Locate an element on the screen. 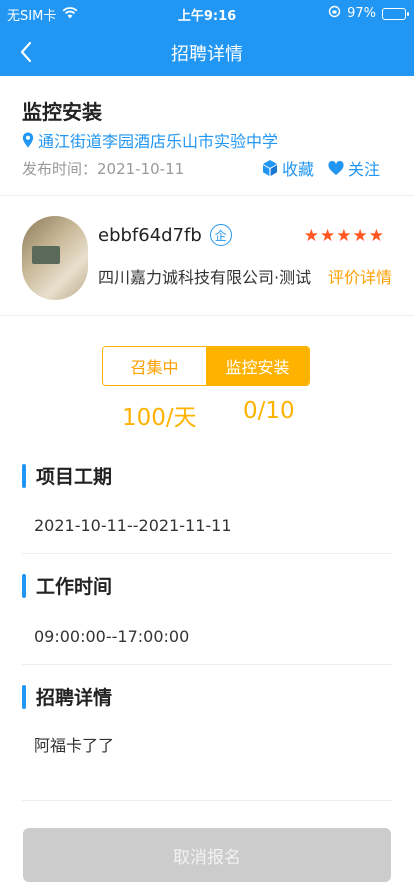 The image size is (414, 896). detail-section-title: 招聘详情 is located at coordinates (67, 696).